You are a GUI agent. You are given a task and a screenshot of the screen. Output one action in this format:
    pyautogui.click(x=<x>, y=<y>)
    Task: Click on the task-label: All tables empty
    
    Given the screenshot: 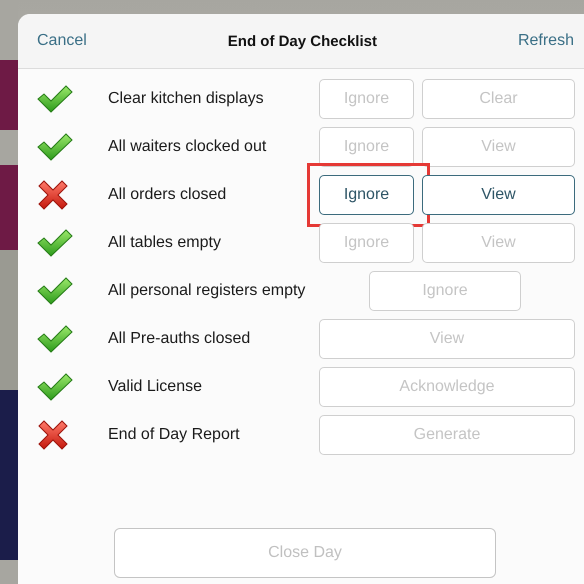 What is the action you would take?
    pyautogui.click(x=165, y=243)
    